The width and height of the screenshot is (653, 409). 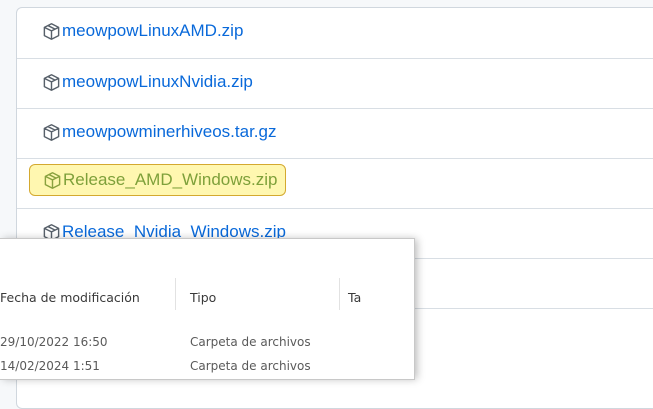 I want to click on column-headers: Fecha de modificación Tipo Ta, so click(x=207, y=301).